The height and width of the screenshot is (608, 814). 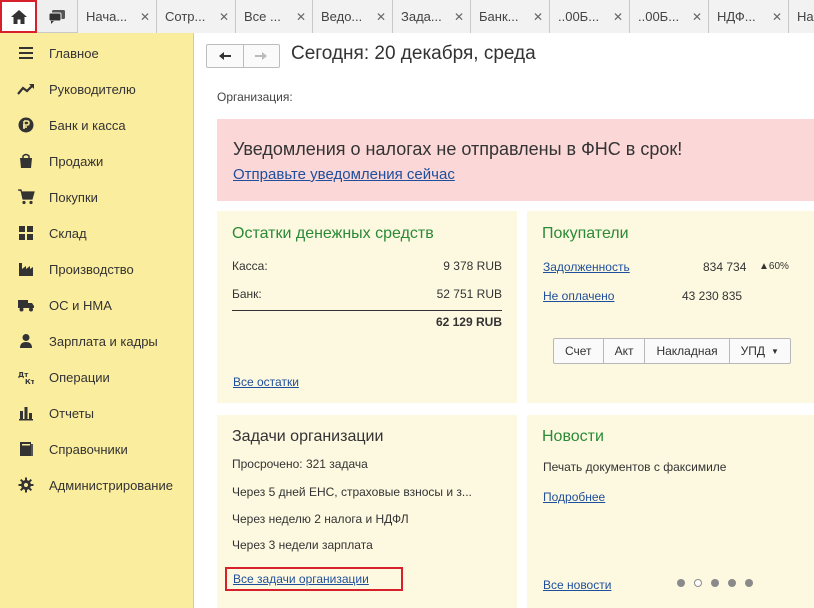 What do you see at coordinates (117, 16) in the screenshot?
I see `tab-0: Нача... ✕` at bounding box center [117, 16].